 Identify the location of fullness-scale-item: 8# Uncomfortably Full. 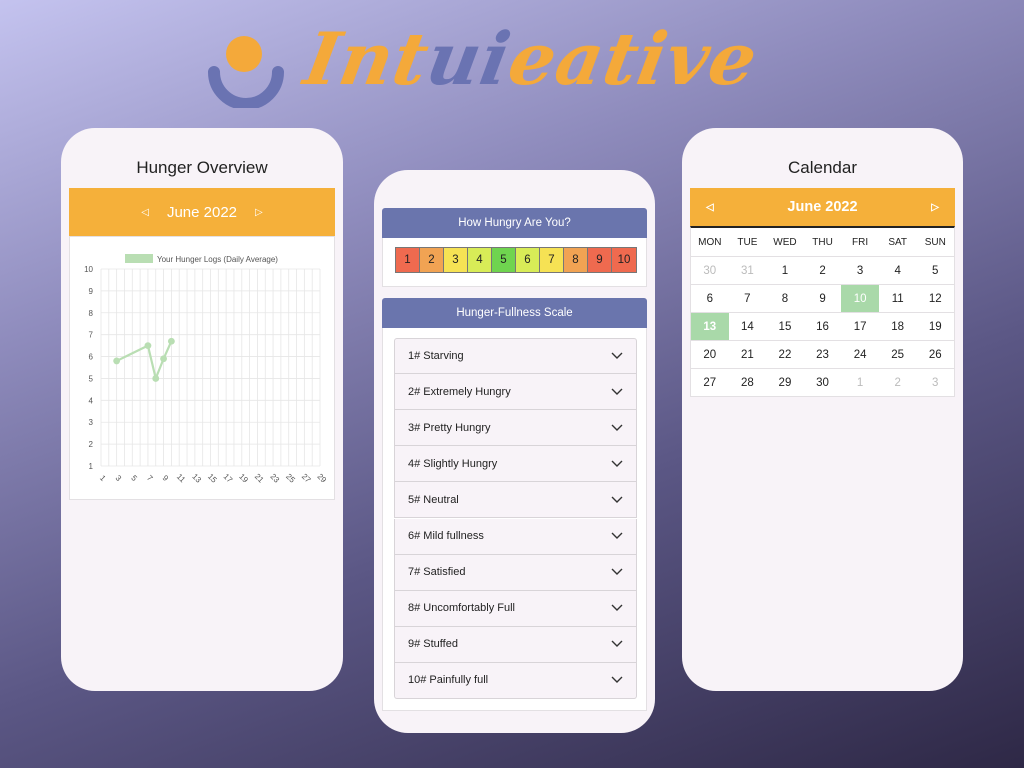
(515, 608).